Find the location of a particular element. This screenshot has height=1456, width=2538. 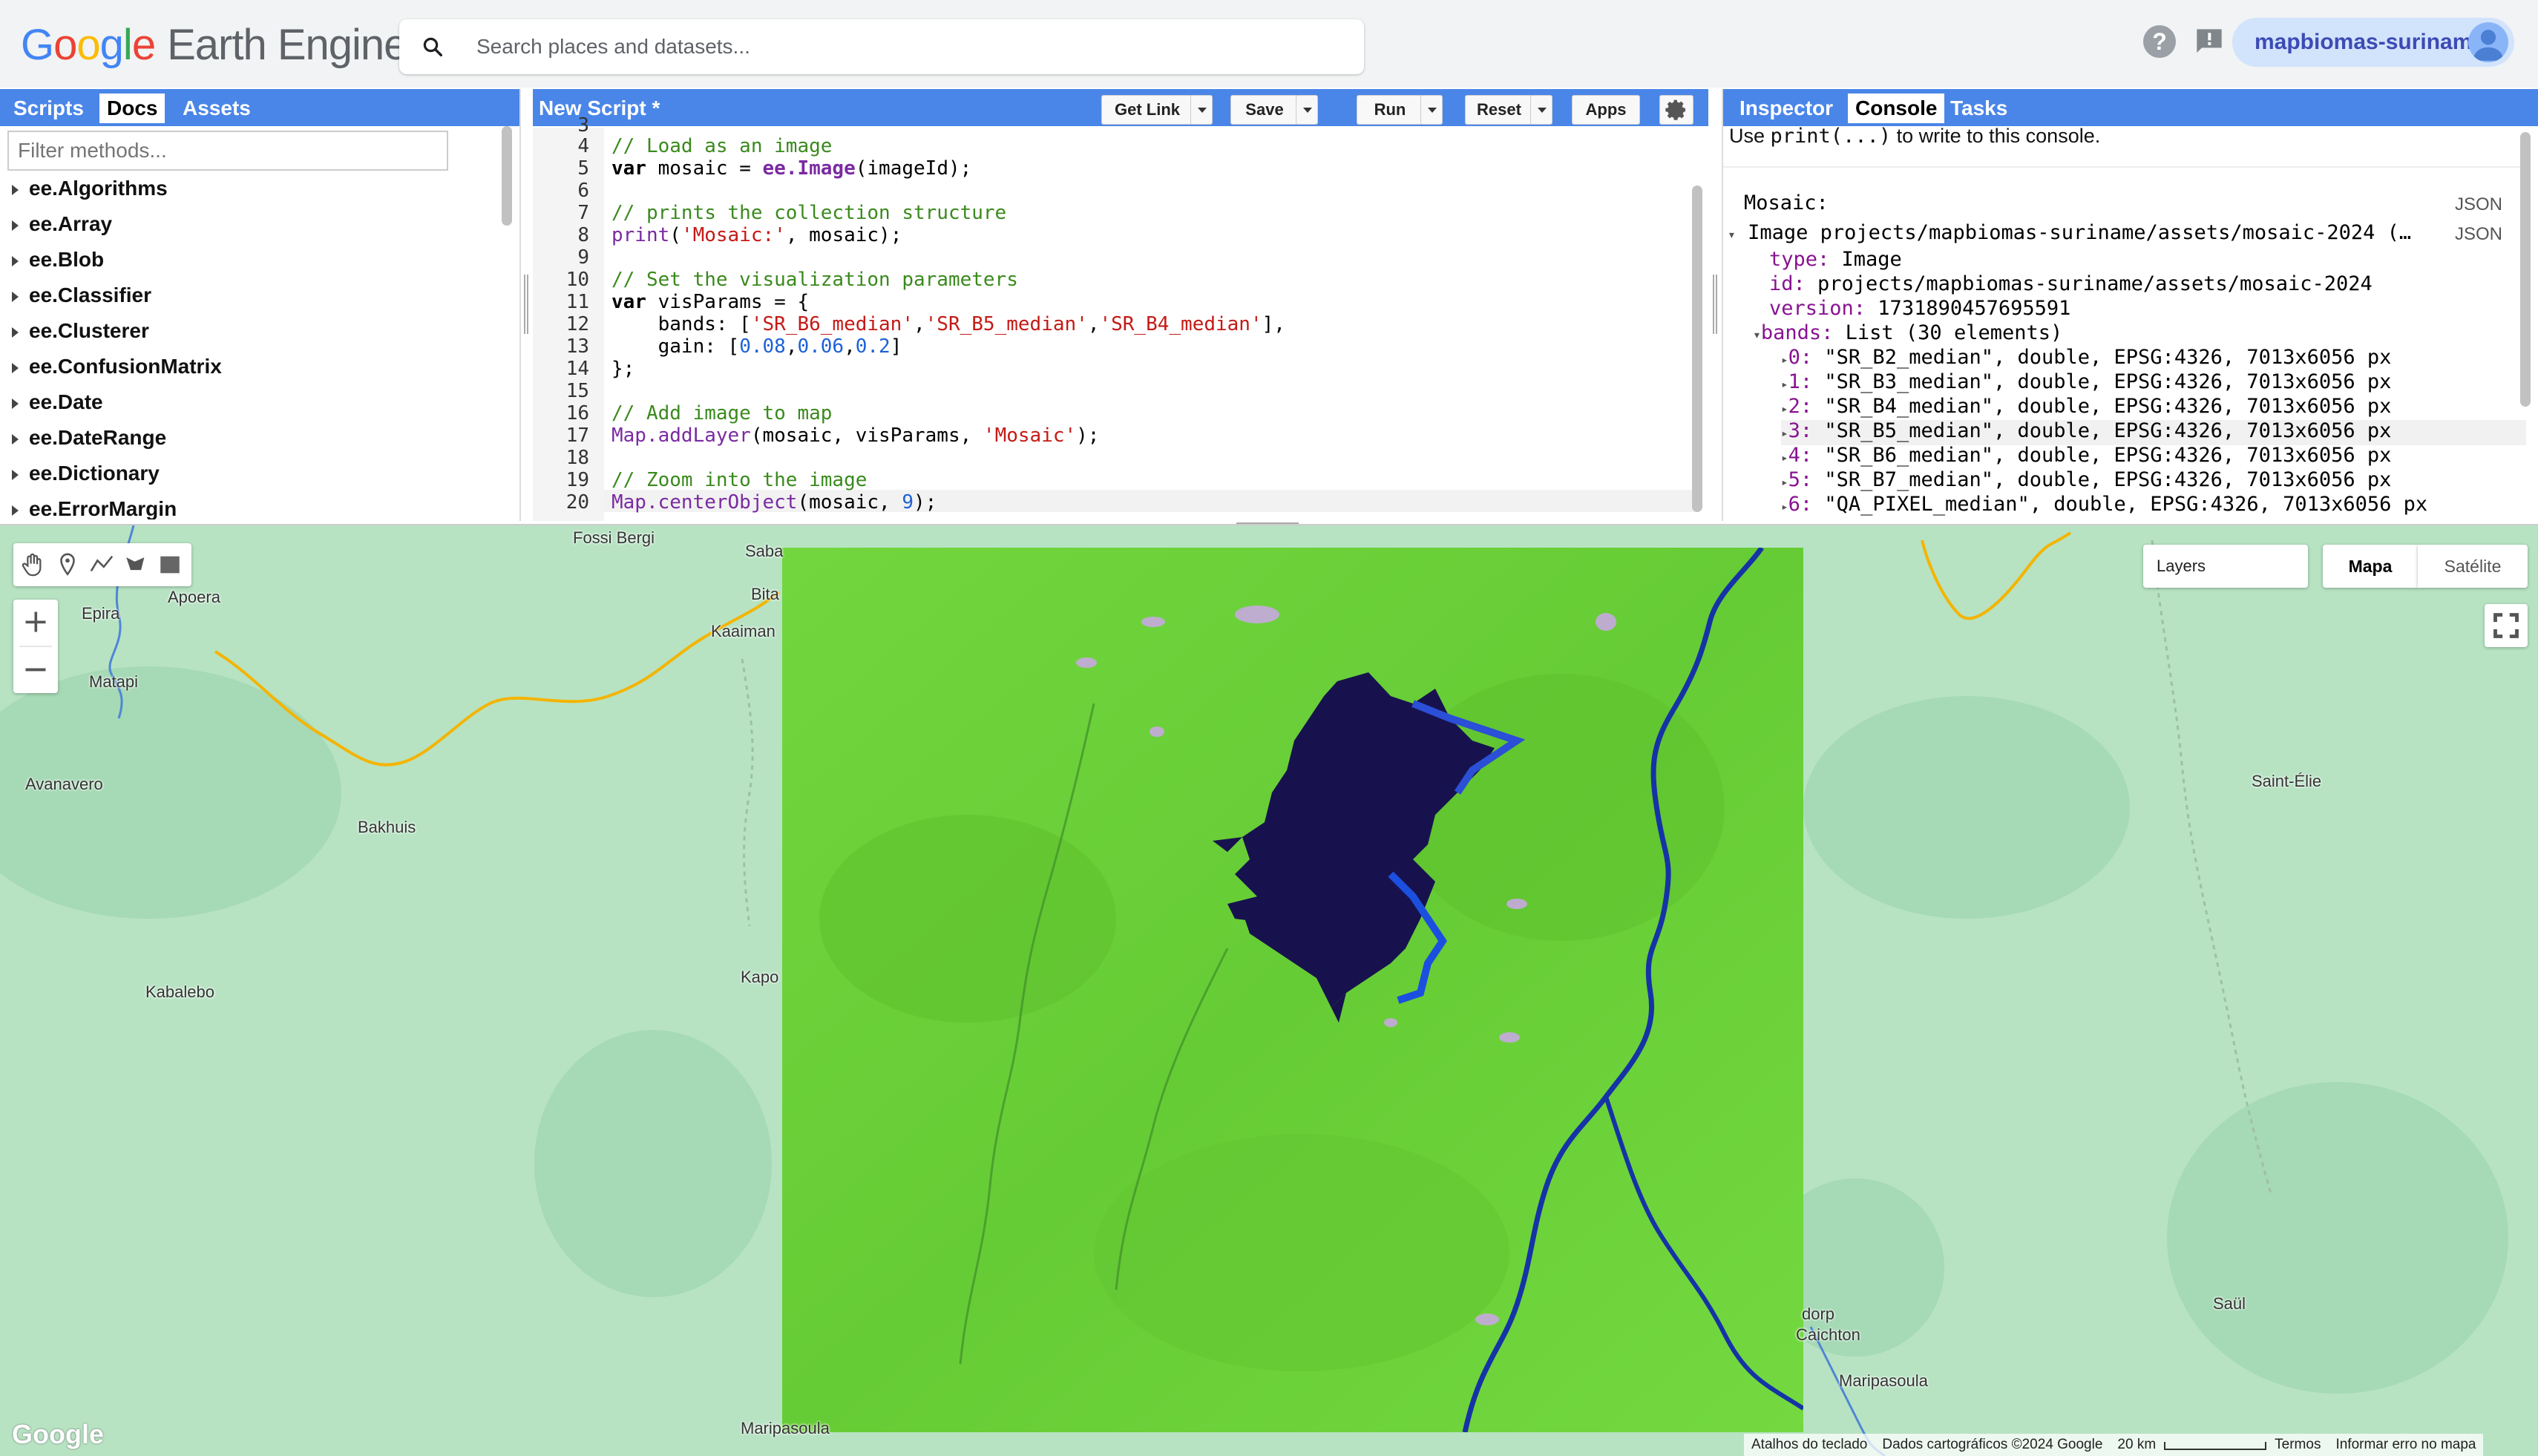

code-line-4: // Load as an image is located at coordinates (722, 146).